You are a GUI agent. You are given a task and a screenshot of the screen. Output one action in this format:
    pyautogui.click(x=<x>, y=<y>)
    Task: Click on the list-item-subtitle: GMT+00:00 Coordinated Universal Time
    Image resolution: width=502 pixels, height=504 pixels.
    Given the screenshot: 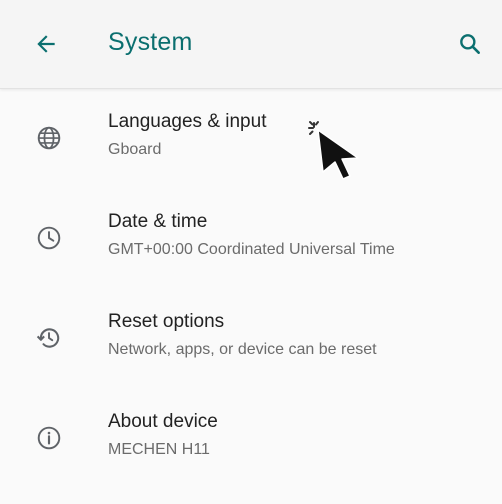 What is the action you would take?
    pyautogui.click(x=251, y=249)
    